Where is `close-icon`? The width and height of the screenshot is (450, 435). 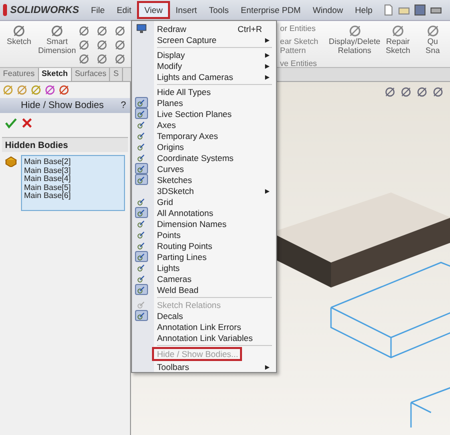 close-icon is located at coordinates (27, 123).